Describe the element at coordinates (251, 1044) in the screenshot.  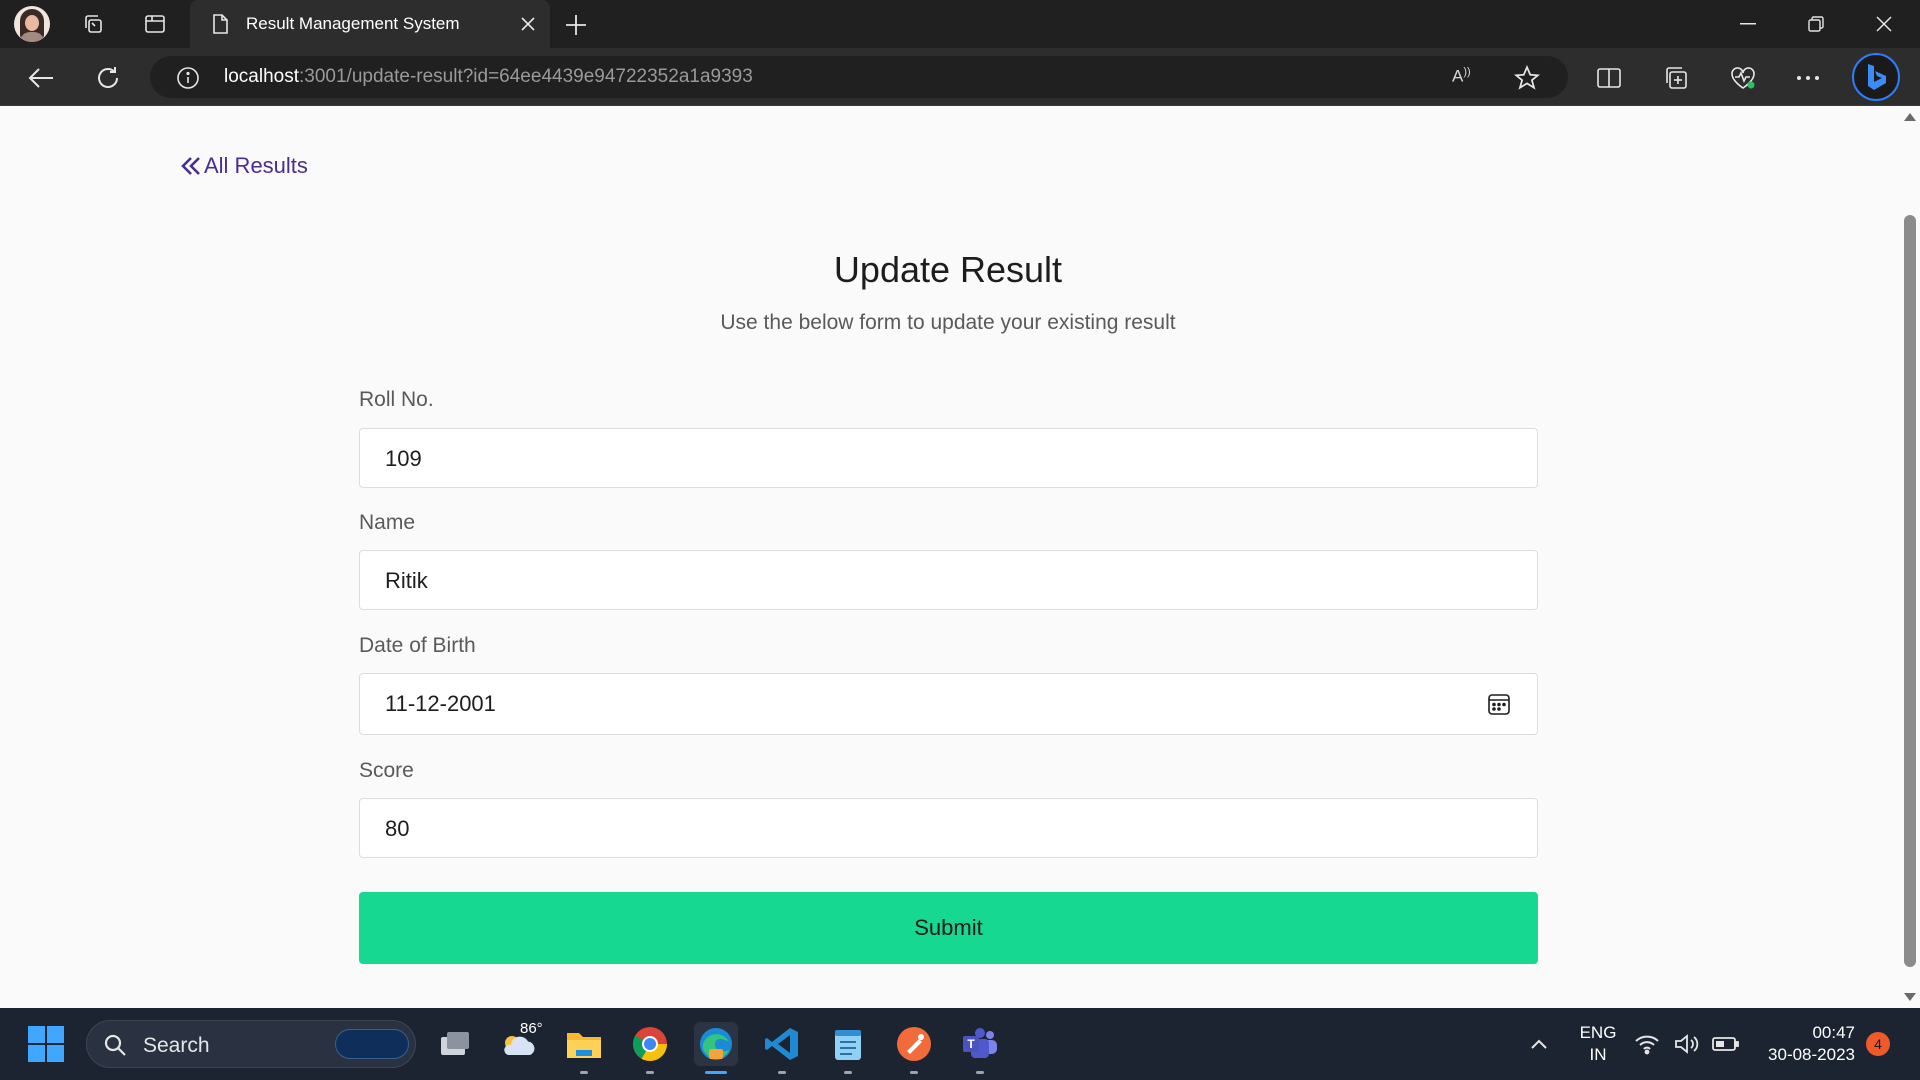
I see `taskbar-search: Search` at that location.